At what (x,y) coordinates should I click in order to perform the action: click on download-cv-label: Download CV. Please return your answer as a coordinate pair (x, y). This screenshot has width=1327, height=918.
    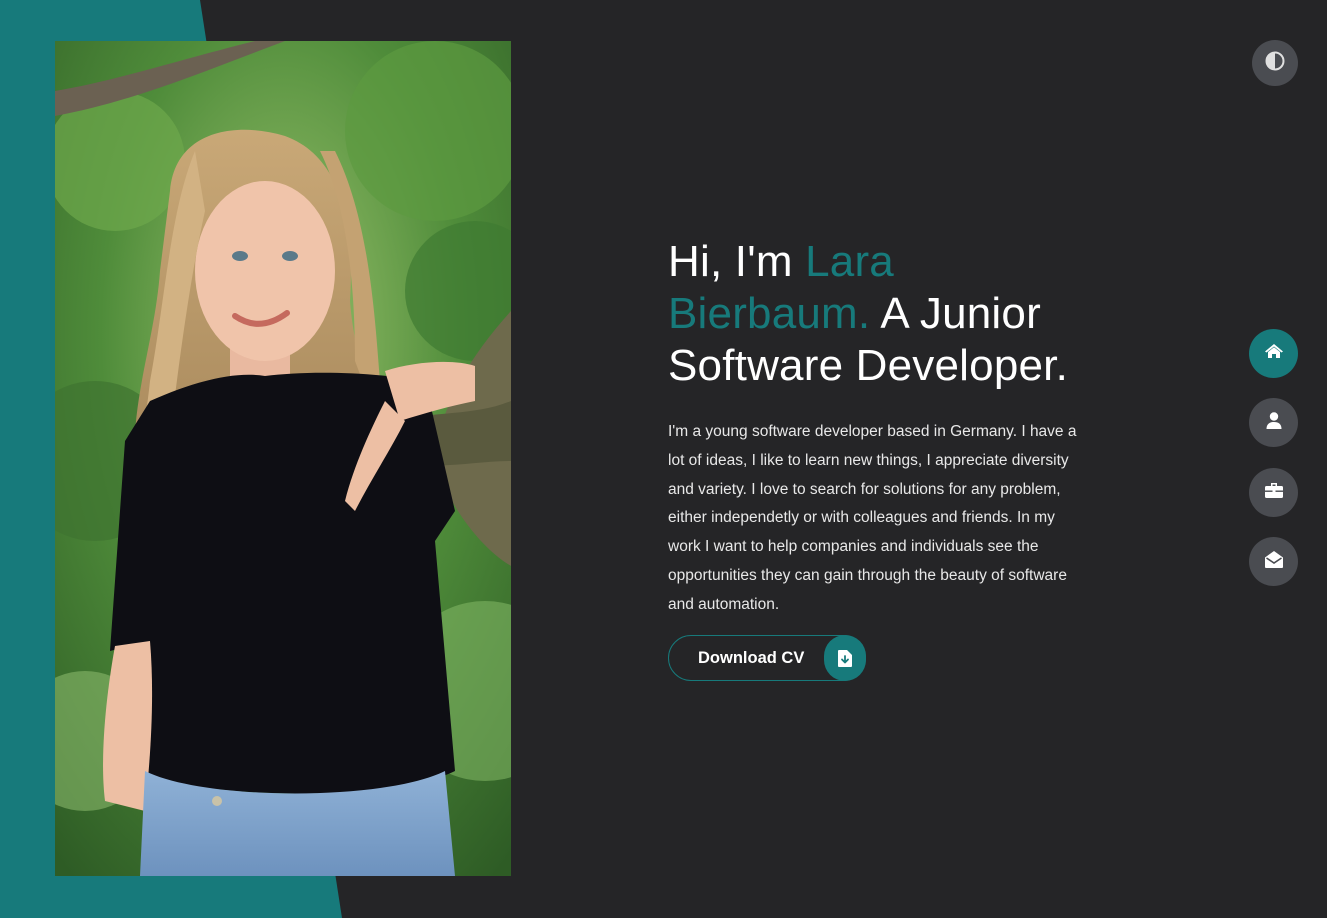
    Looking at the image, I should click on (751, 657).